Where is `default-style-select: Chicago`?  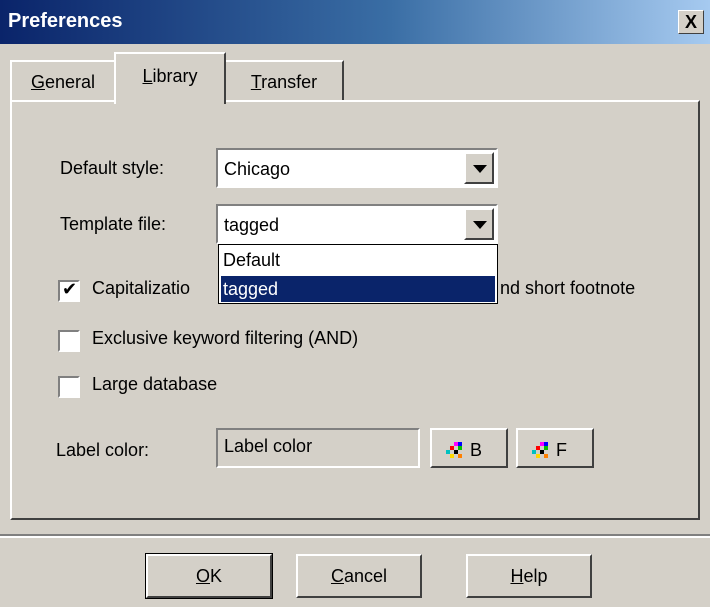 default-style-select: Chicago is located at coordinates (357, 168).